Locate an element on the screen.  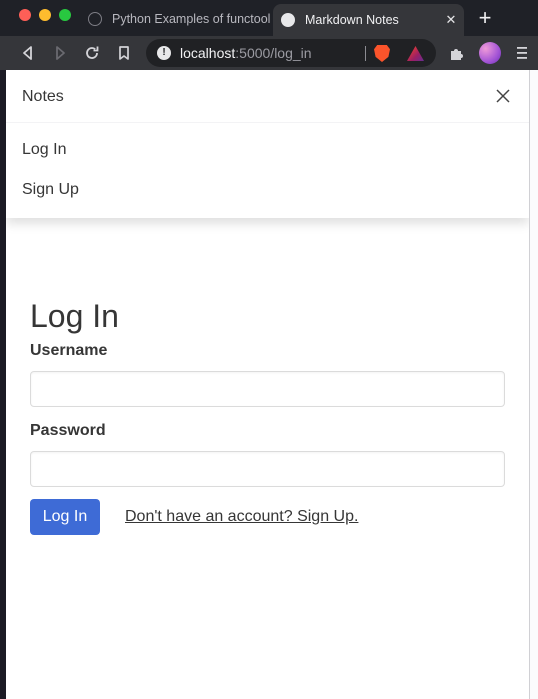
tab-title: Markdown Notes is located at coordinates (352, 20).